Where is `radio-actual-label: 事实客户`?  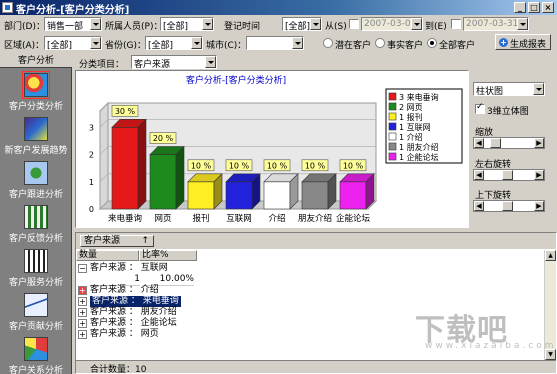
radio-actual-label: 事实客户 is located at coordinates (405, 46).